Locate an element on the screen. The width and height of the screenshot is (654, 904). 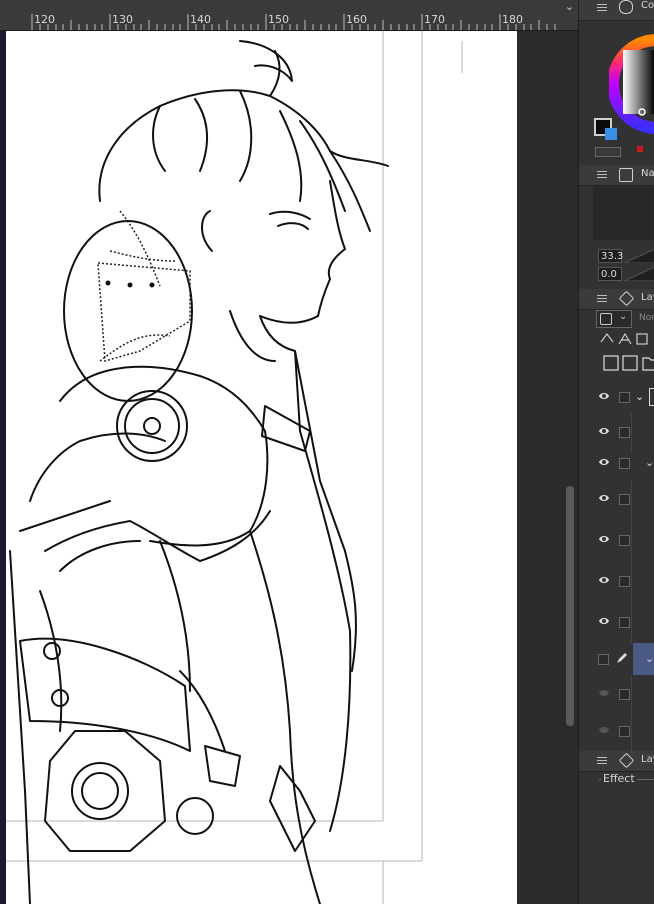
layer-thumbnail-icon is located at coordinates (606, 319).